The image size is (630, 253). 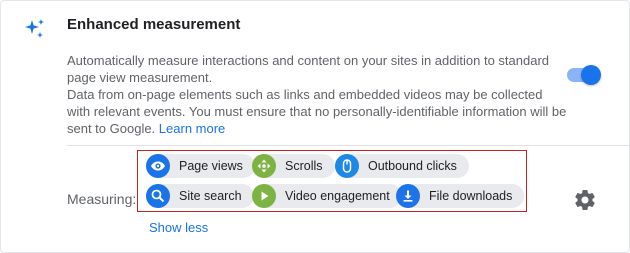 I want to click on chip-site-search: Site search, so click(x=200, y=196).